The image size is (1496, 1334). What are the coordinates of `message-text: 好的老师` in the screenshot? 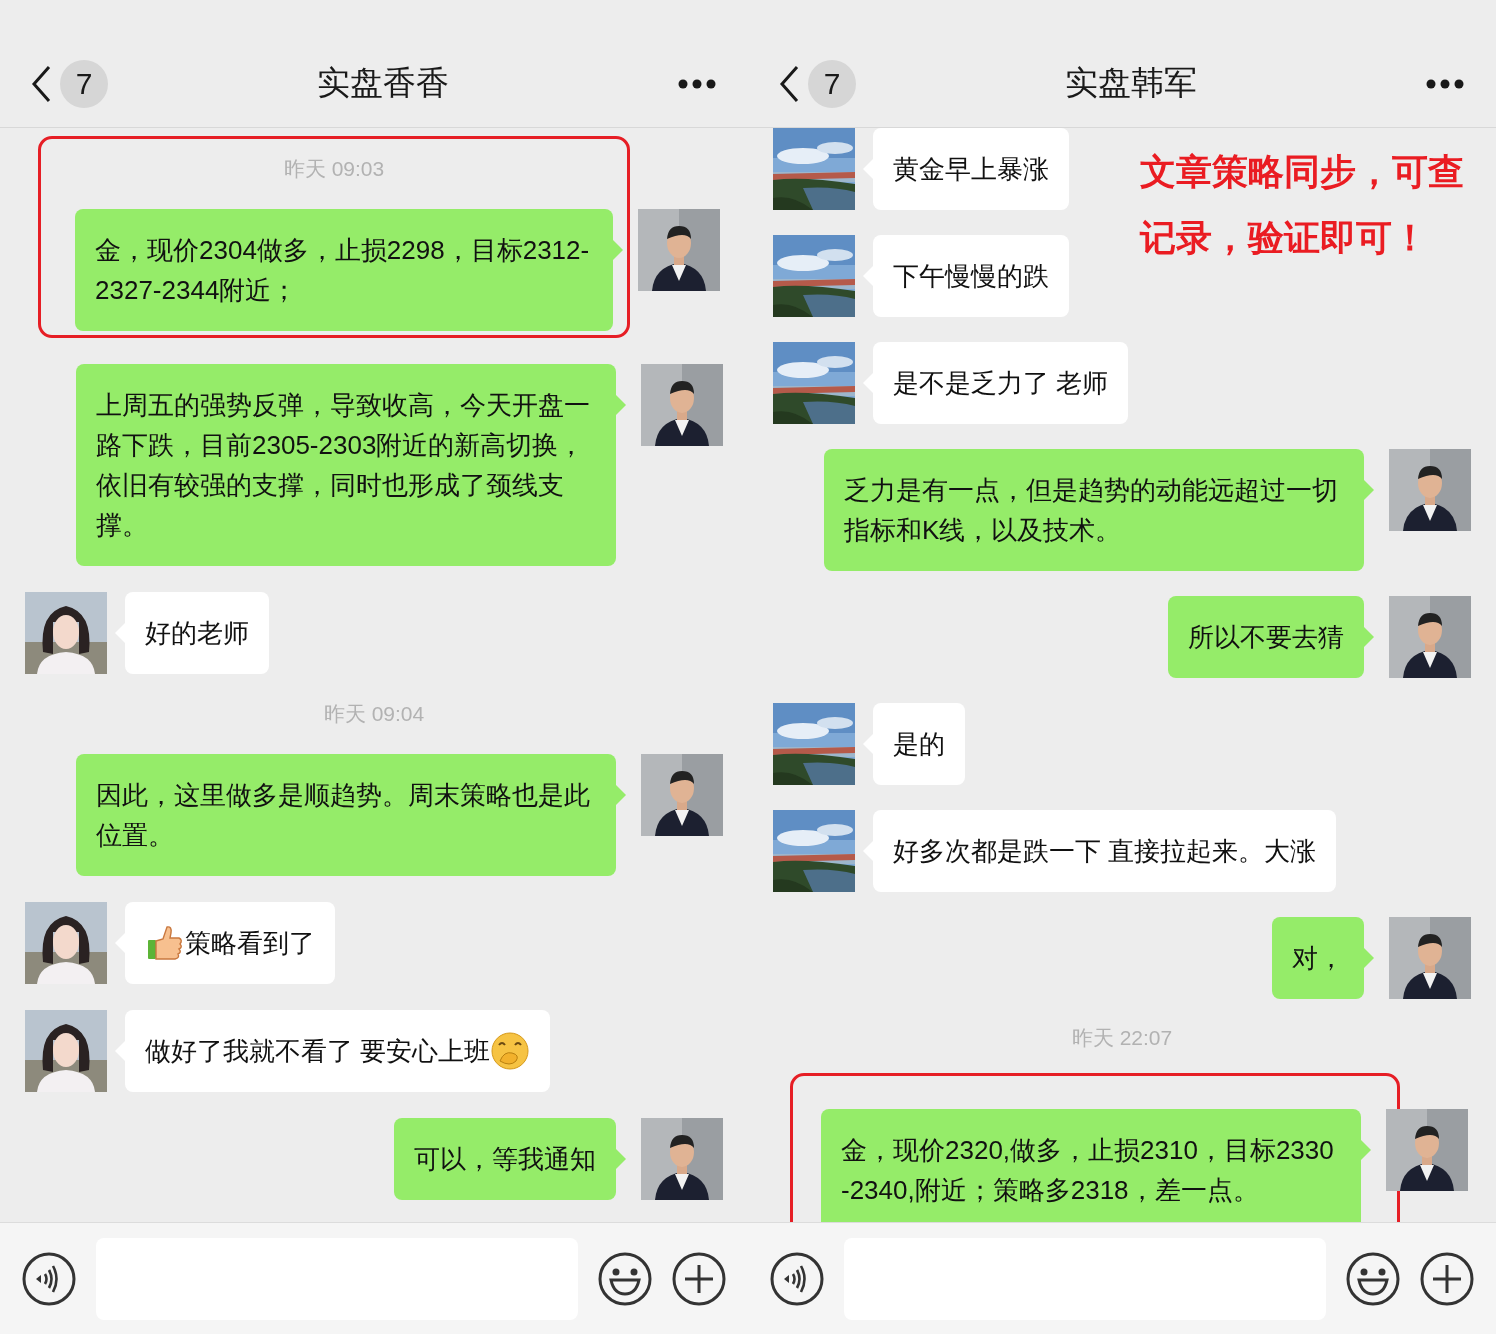 It's located at (197, 633).